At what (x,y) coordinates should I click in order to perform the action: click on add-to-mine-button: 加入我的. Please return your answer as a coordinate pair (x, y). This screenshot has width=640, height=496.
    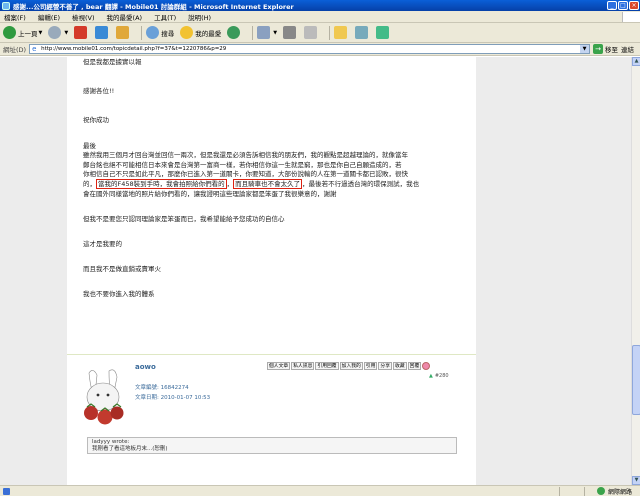
    Looking at the image, I should click on (351, 366).